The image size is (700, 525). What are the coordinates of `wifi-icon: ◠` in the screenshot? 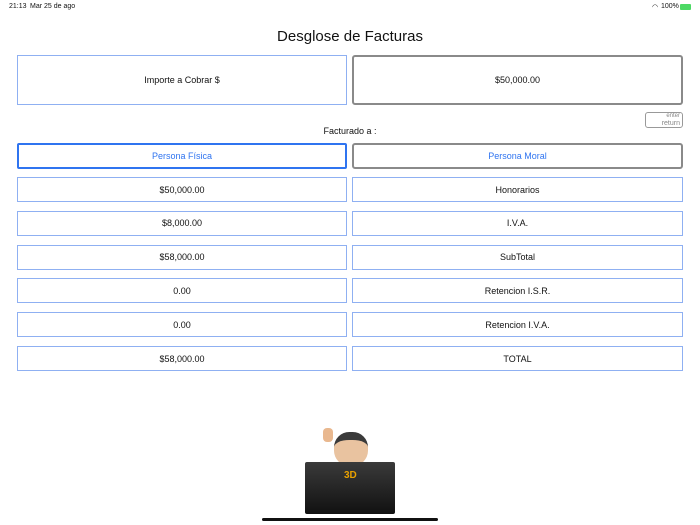 It's located at (655, 7).